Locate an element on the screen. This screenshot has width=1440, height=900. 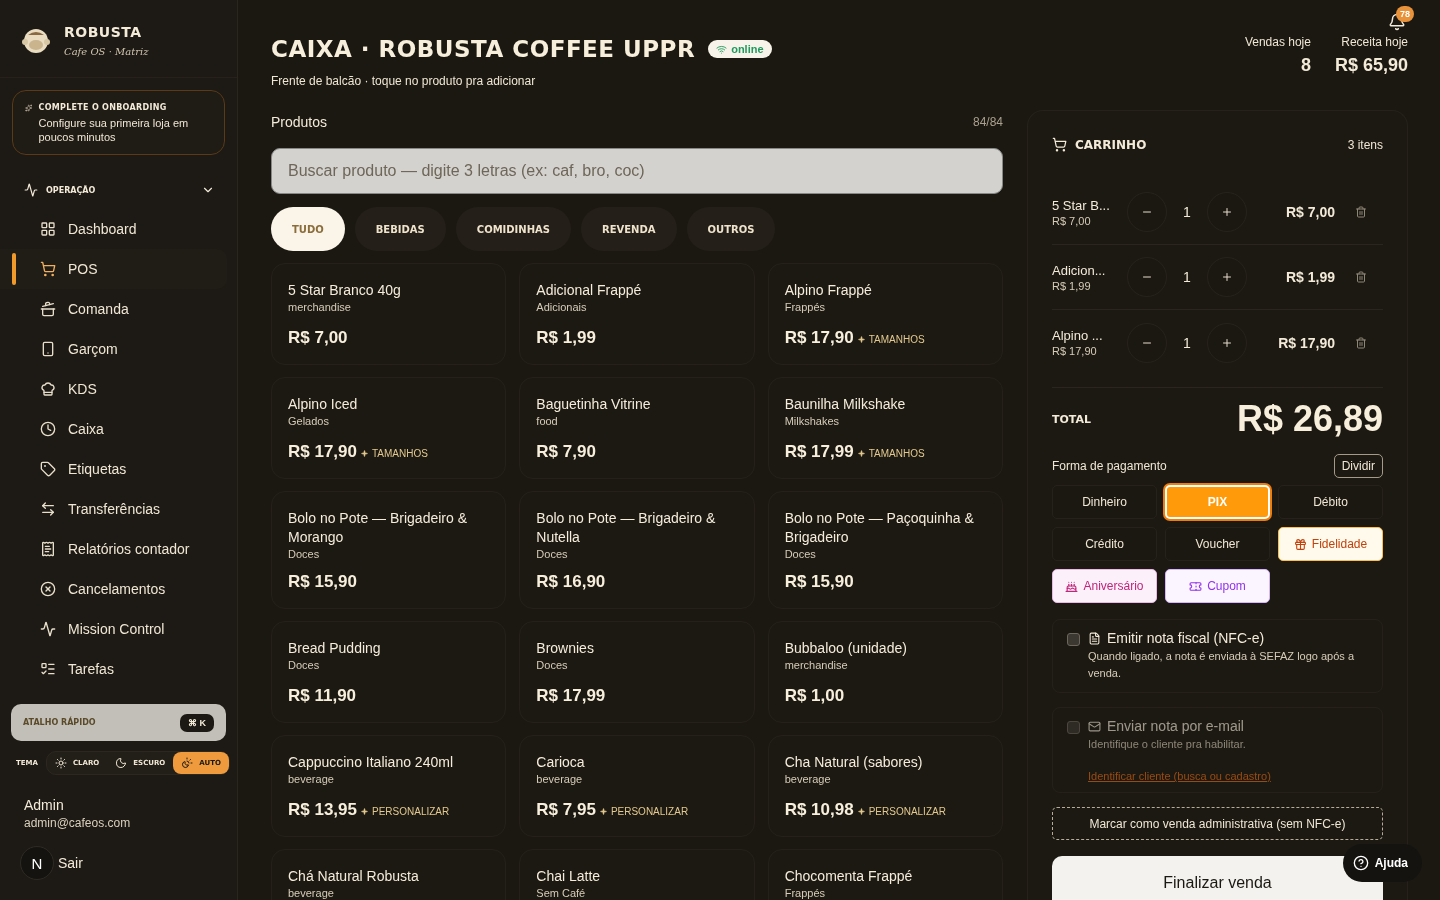
page-title: CAIXA · ROBUSTA COFFEE UPPR is located at coordinates (483, 49).